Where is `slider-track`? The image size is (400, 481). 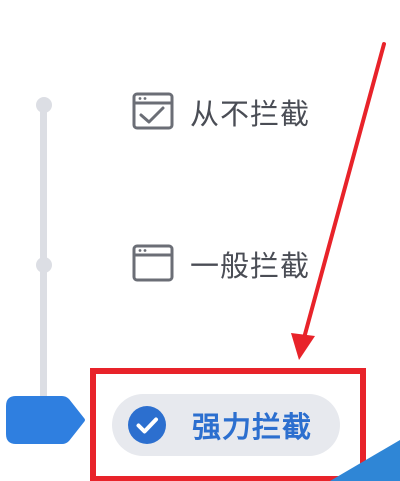
slider-track is located at coordinates (43, 256).